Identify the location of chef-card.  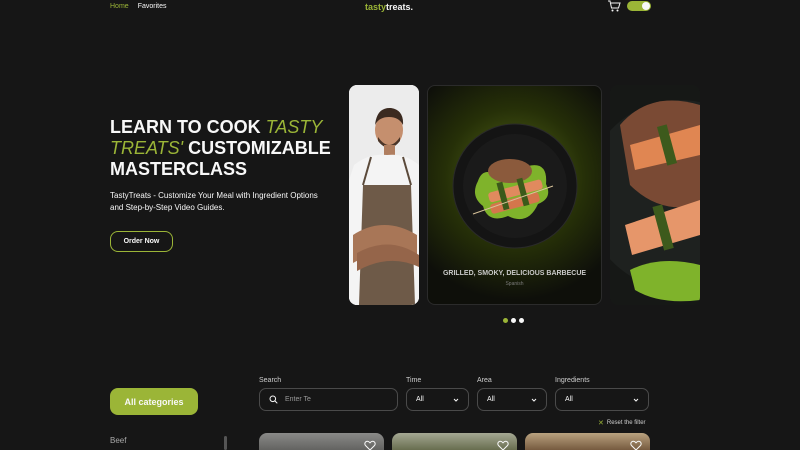
(384, 195).